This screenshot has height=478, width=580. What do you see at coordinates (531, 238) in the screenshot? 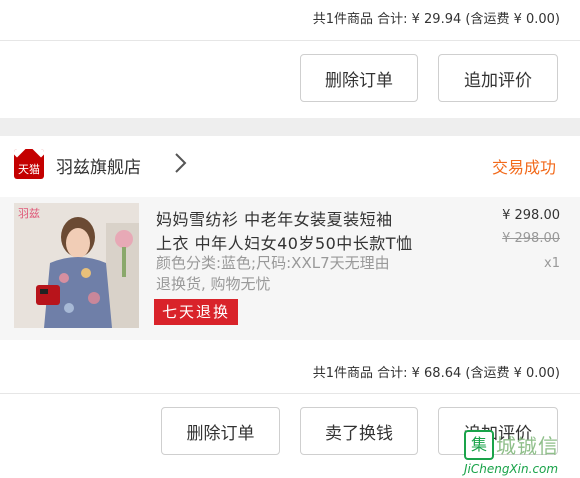
I see `item-original-price: ¥ 298.00` at bounding box center [531, 238].